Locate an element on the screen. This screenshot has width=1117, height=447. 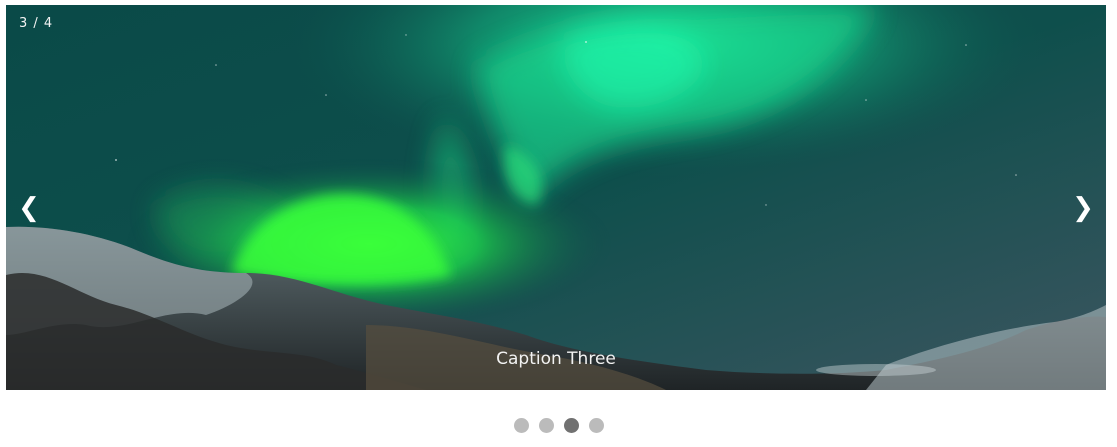
slide-caption: Caption Three is located at coordinates (556, 359).